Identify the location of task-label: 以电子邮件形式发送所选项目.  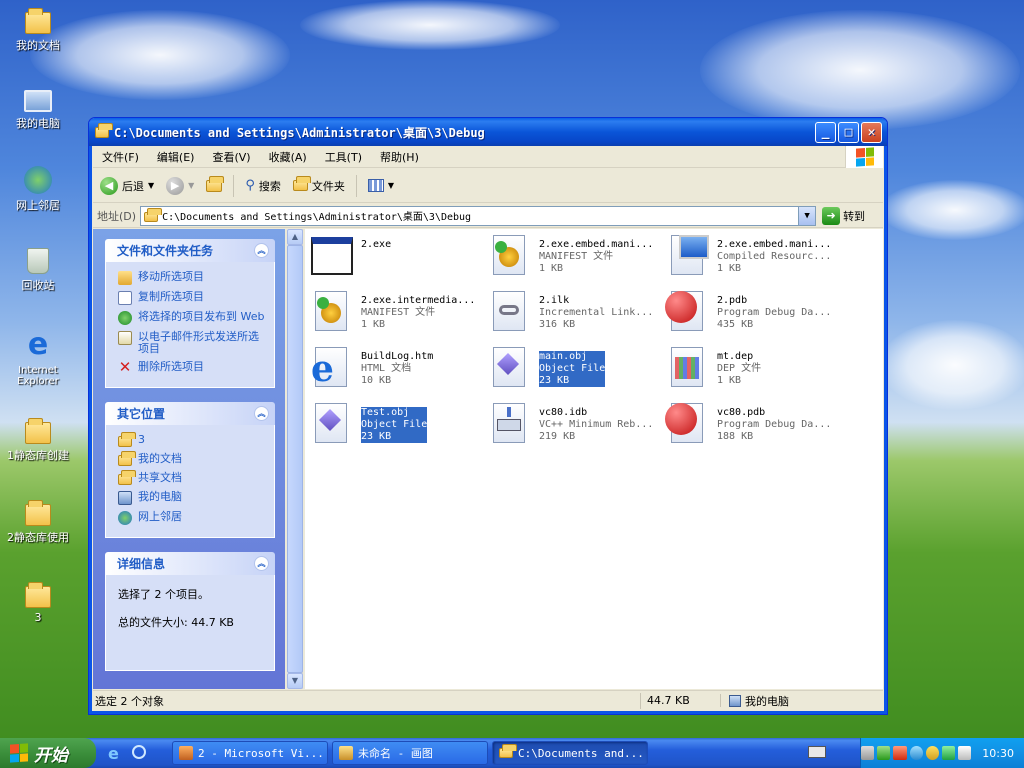
(198, 342).